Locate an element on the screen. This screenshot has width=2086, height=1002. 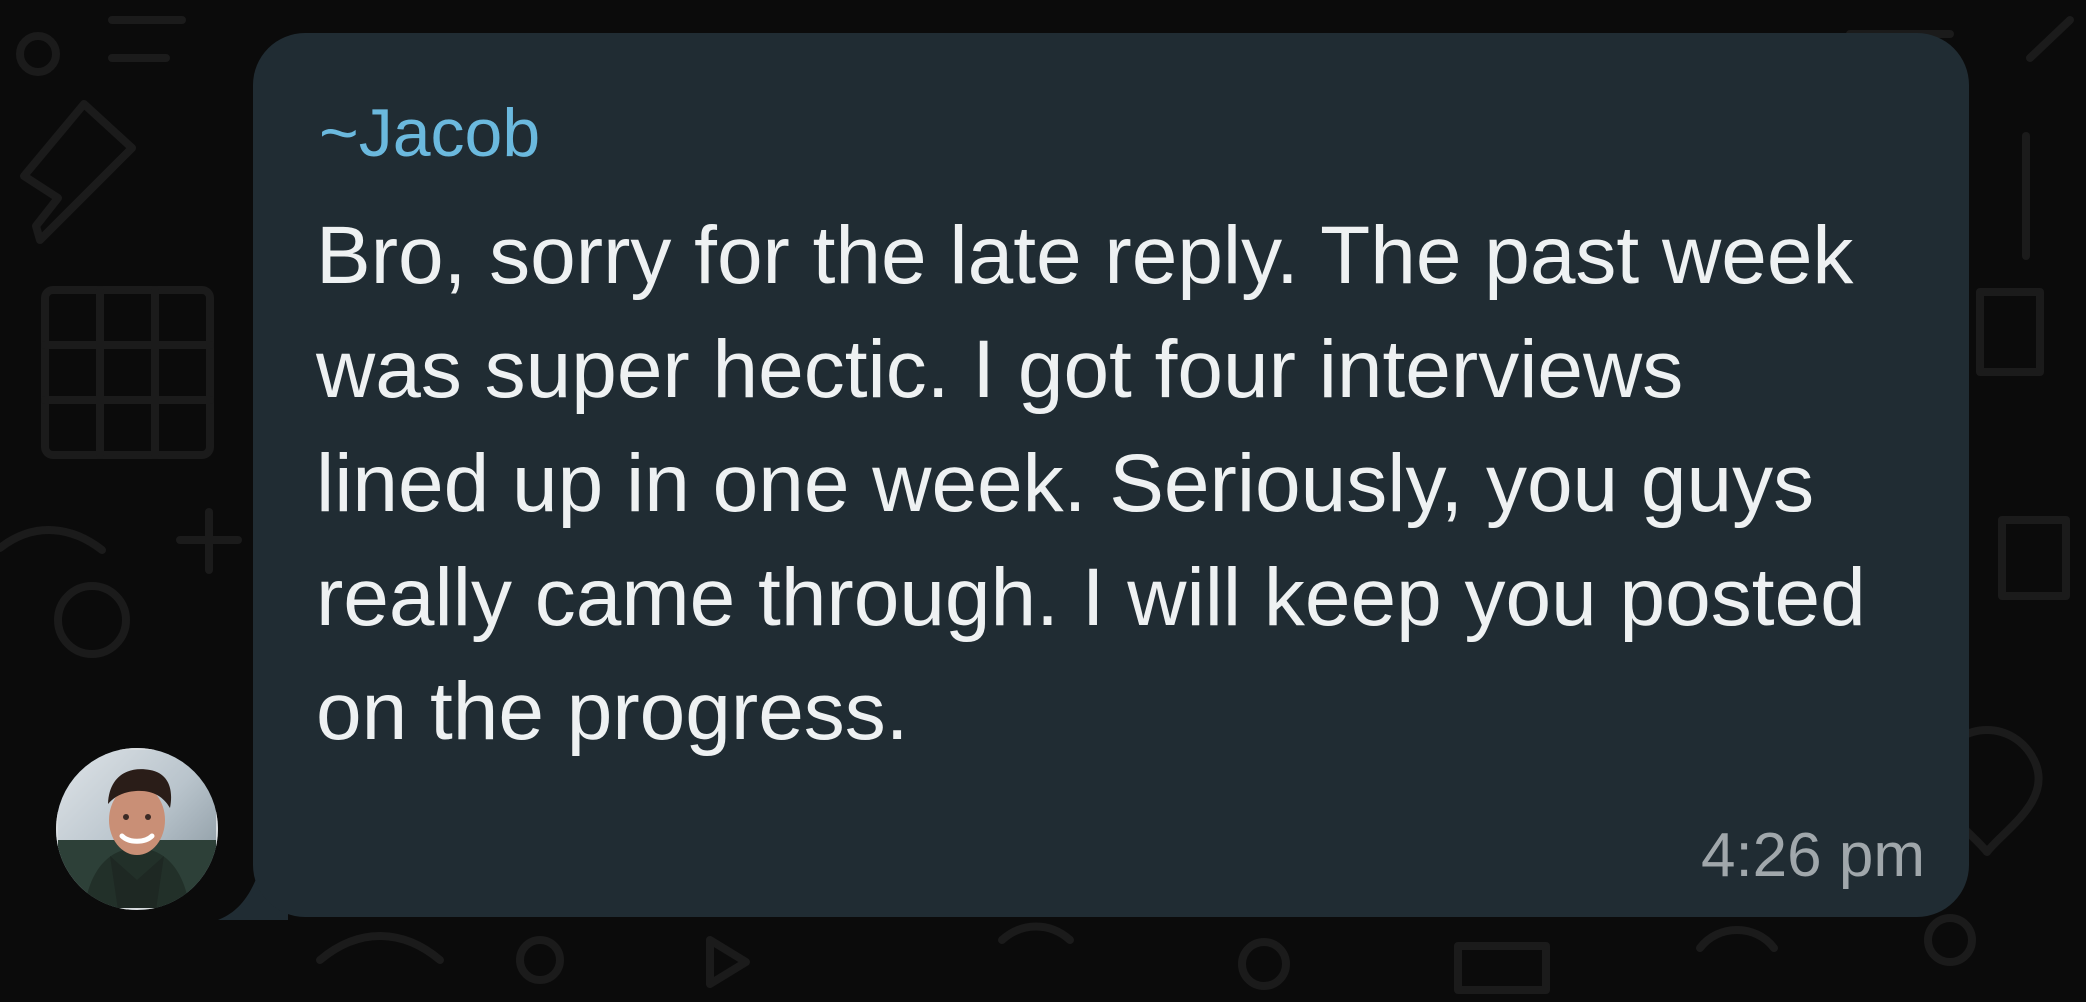
sender-name: ~Jacob is located at coordinates (429, 133).